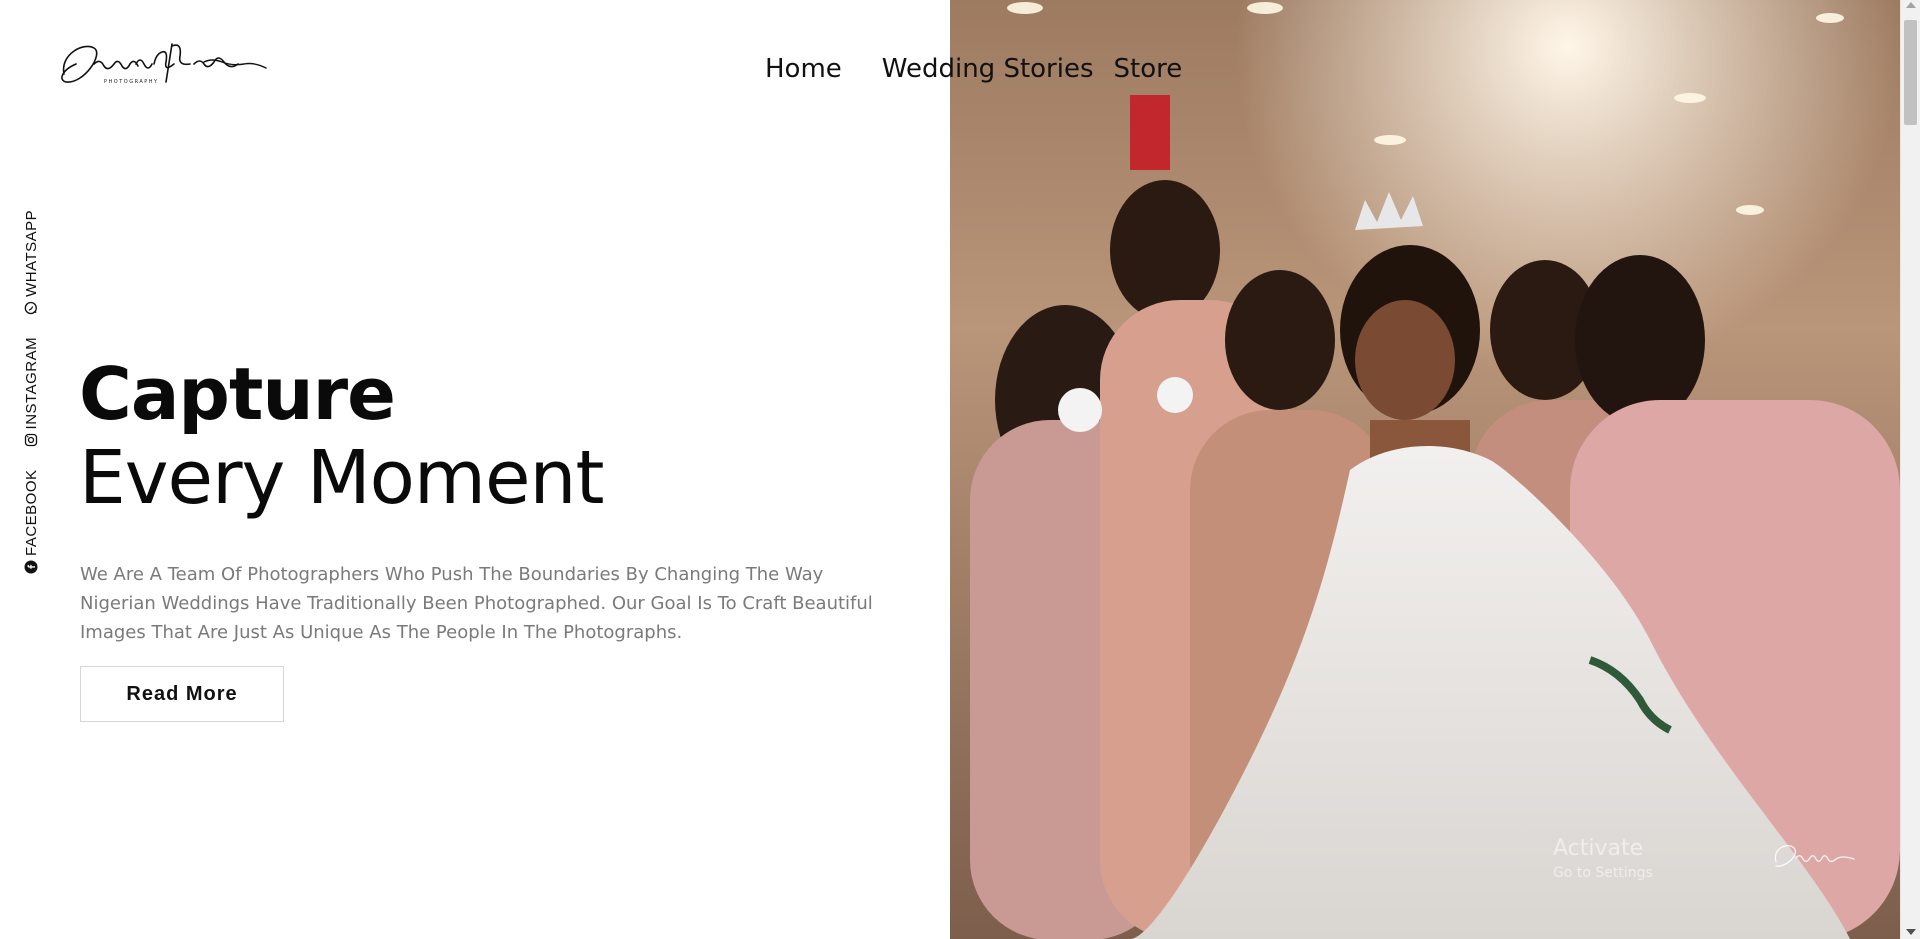  I want to click on activate-watermark: Activate Go to Settings, so click(1603, 858).